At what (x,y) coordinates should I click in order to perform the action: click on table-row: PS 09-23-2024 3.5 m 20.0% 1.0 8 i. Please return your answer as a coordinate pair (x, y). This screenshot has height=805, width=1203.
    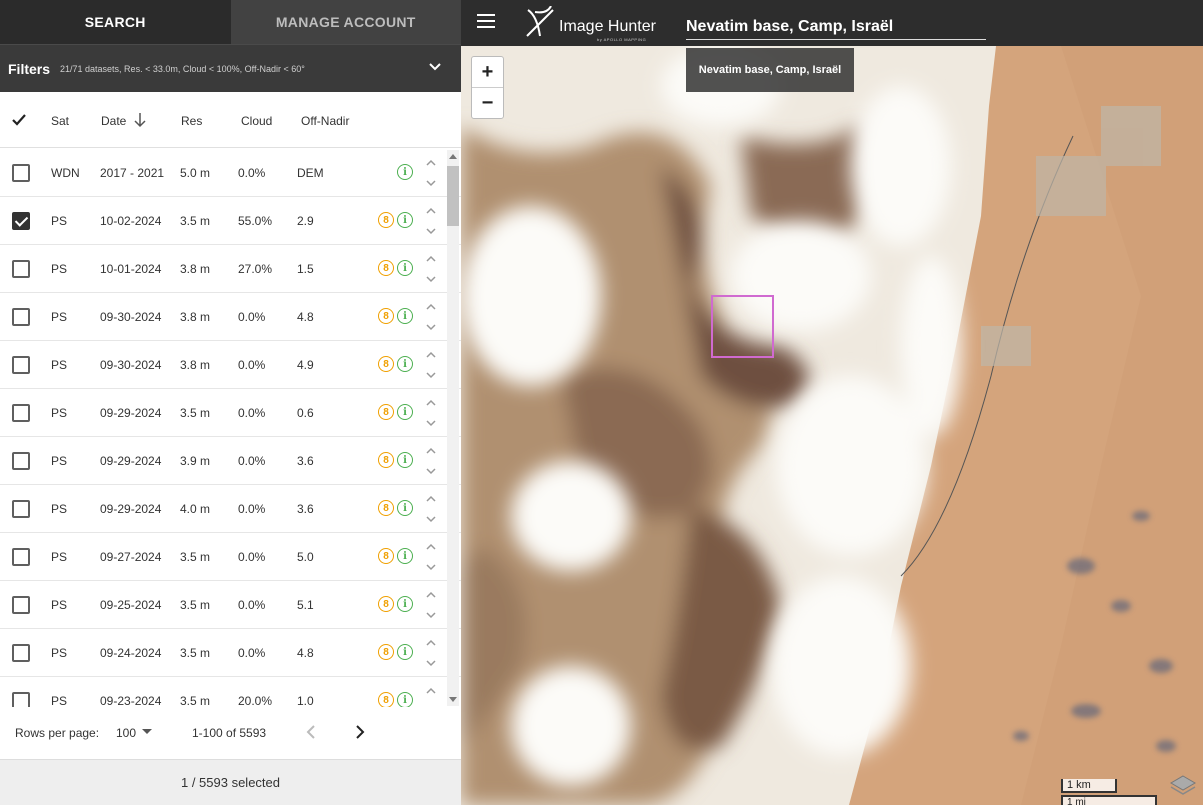
    Looking at the image, I should click on (230, 692).